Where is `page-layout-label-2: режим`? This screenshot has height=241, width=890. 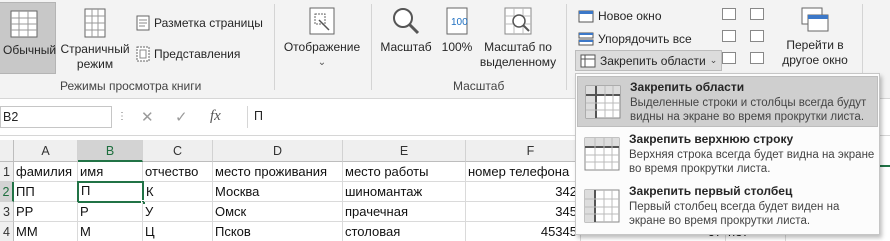 page-layout-label-2: режим is located at coordinates (95, 64).